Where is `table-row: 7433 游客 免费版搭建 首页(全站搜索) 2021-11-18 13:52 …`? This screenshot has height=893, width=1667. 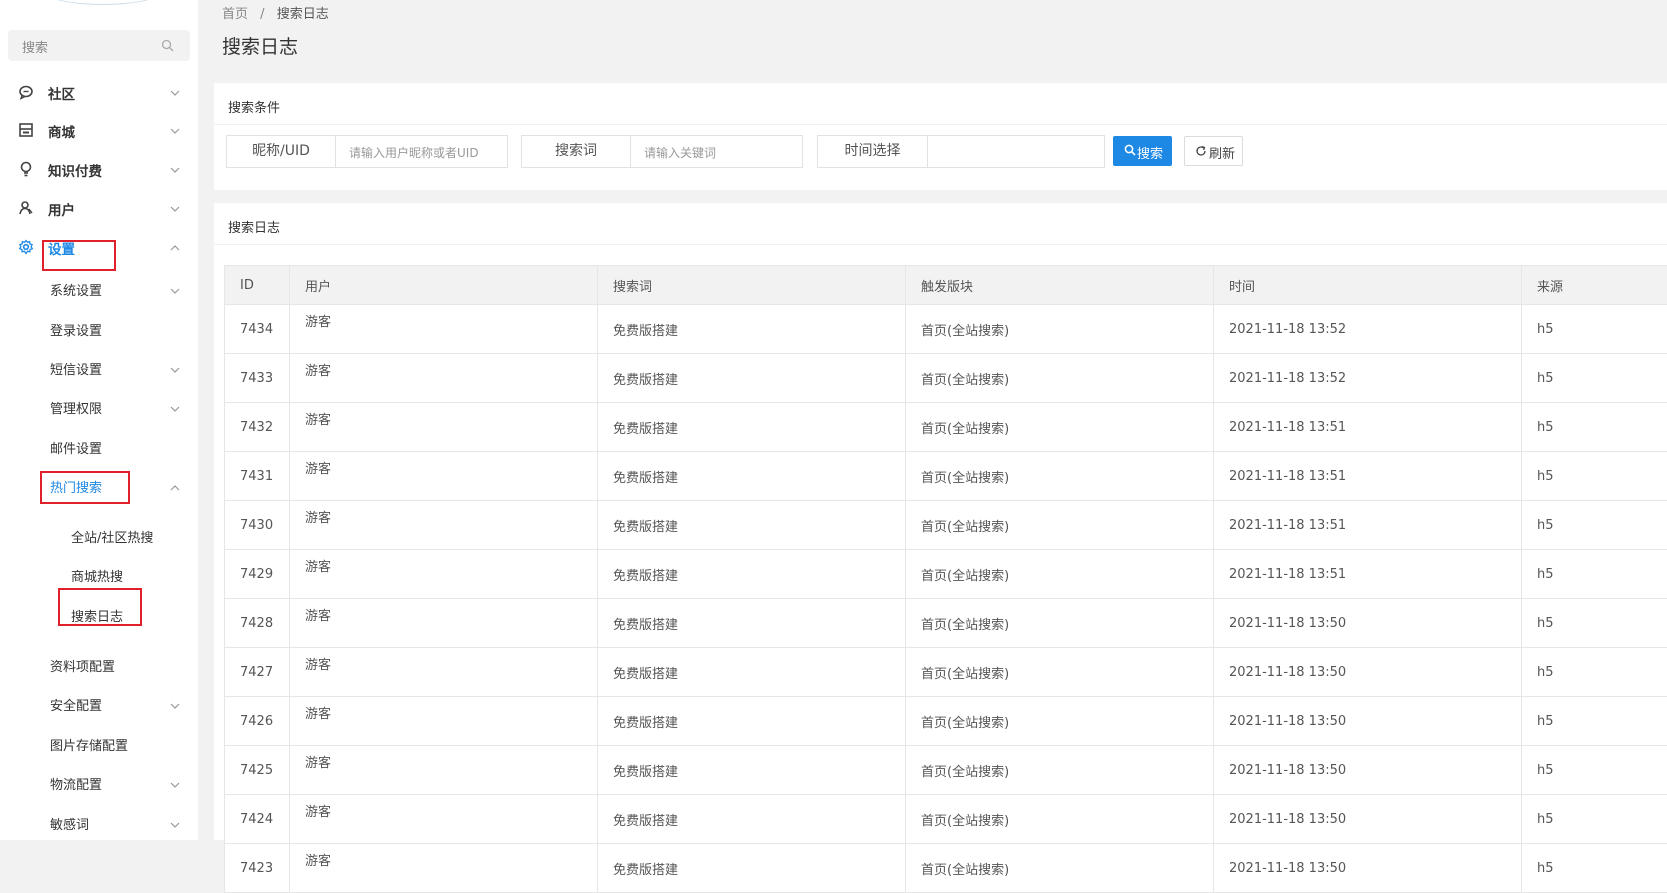 table-row: 7433 游客 免费版搭建 首页(全站搜索) 2021-11-18 13:52 … is located at coordinates (946, 378).